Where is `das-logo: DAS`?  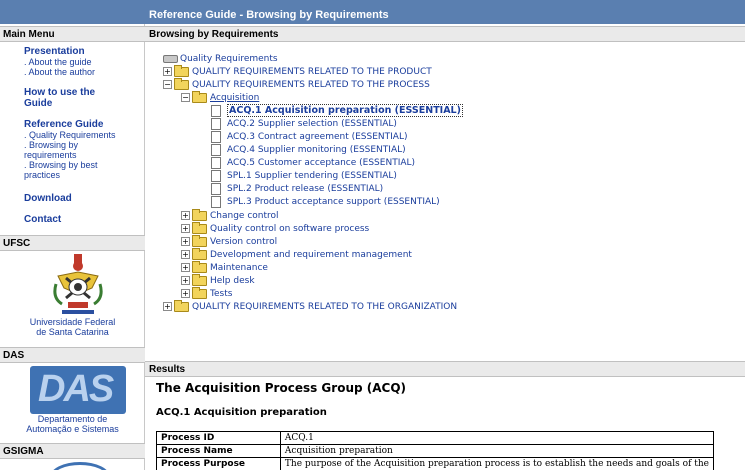
das-logo: DAS is located at coordinates (78, 390).